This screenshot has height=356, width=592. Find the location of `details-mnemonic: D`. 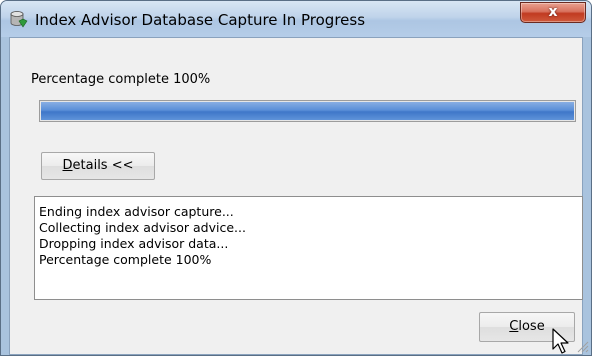

details-mnemonic: D is located at coordinates (67, 165).